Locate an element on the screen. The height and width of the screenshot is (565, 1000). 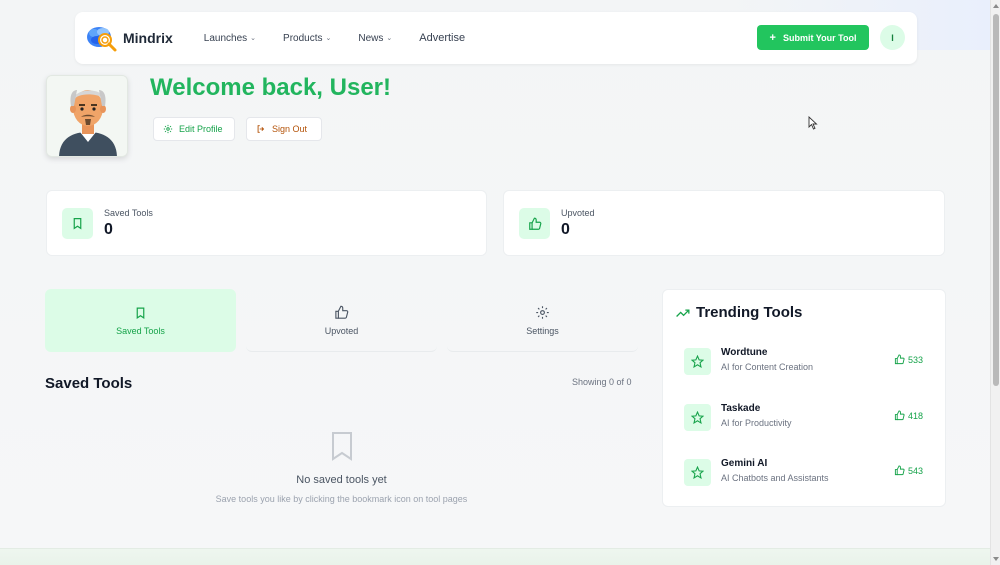
mouse-cursor-icon is located at coordinates (813, 125).